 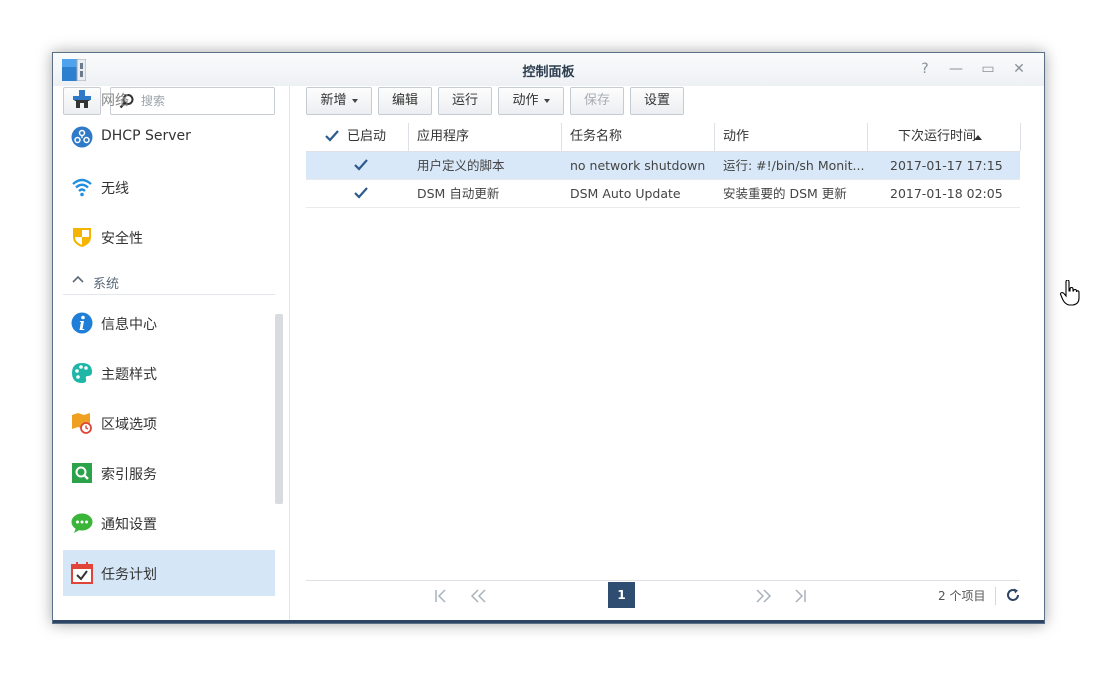 I want to click on create-button-label: 新增, so click(x=333, y=100).